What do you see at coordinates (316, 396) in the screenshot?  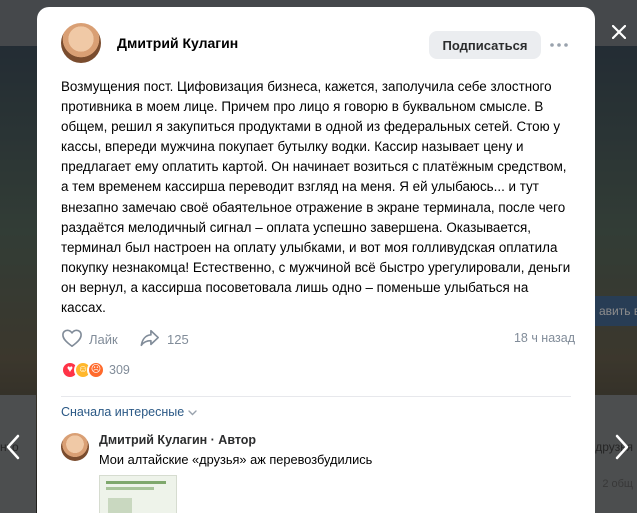 I see `divider` at bounding box center [316, 396].